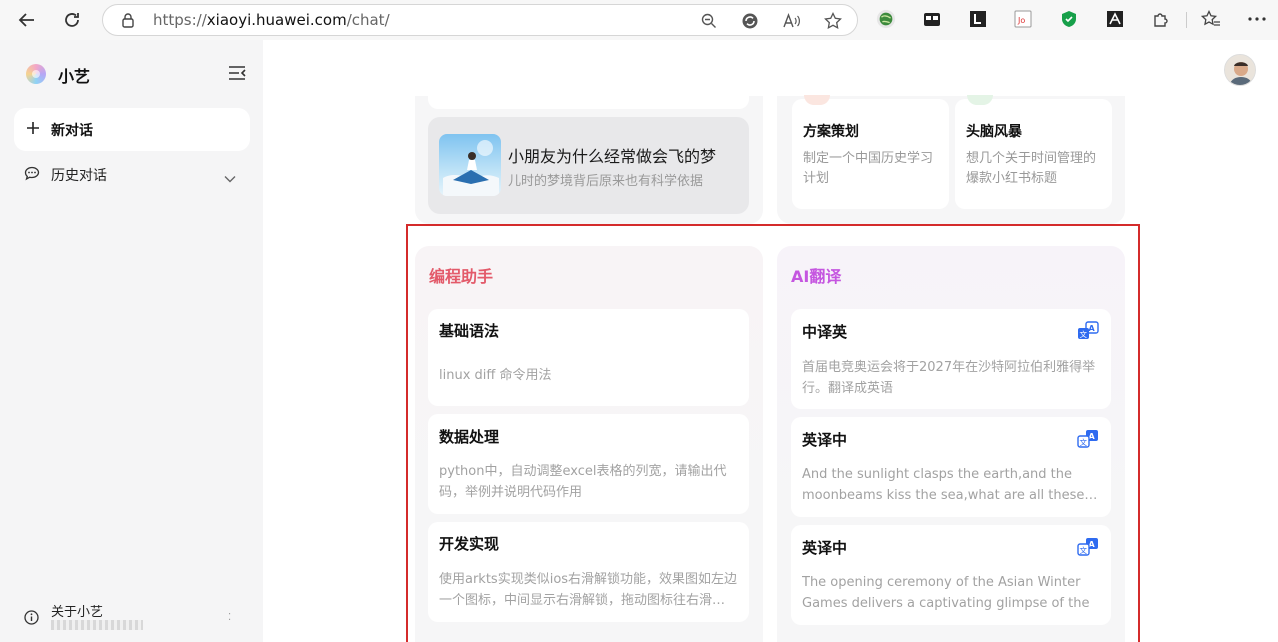 The height and width of the screenshot is (642, 1278). What do you see at coordinates (32, 175) in the screenshot?
I see `chat-bubble-icon` at bounding box center [32, 175].